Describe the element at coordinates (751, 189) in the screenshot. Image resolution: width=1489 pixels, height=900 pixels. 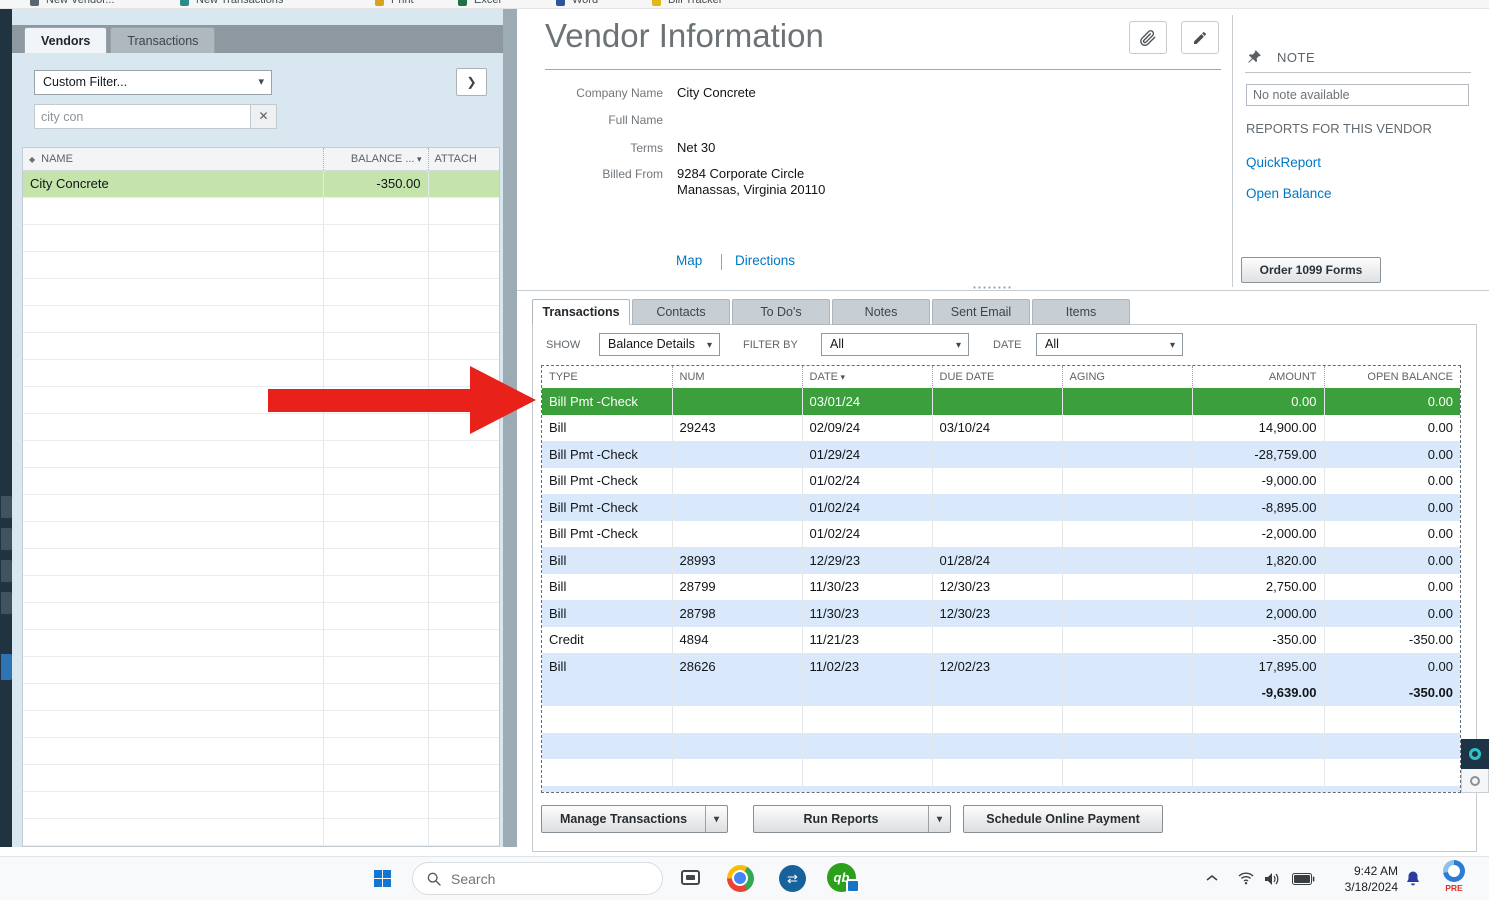
I see `billed-from-line2: Manassas, Virginia 20110` at that location.